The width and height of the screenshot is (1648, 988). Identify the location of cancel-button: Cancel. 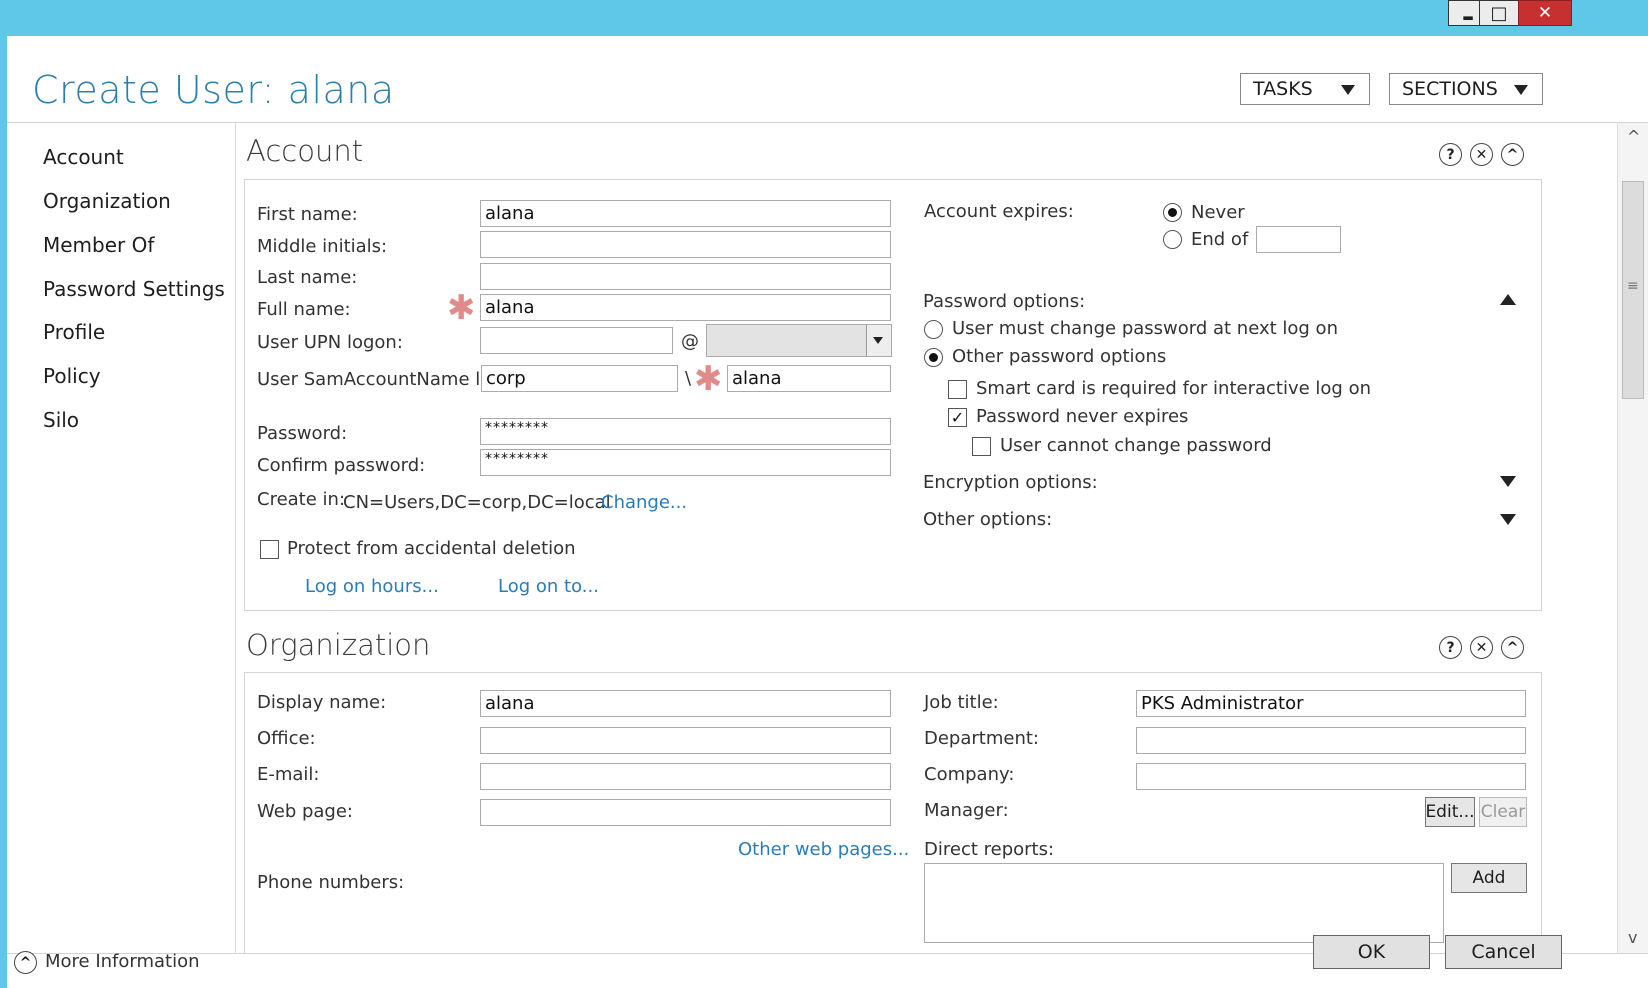
(1503, 952).